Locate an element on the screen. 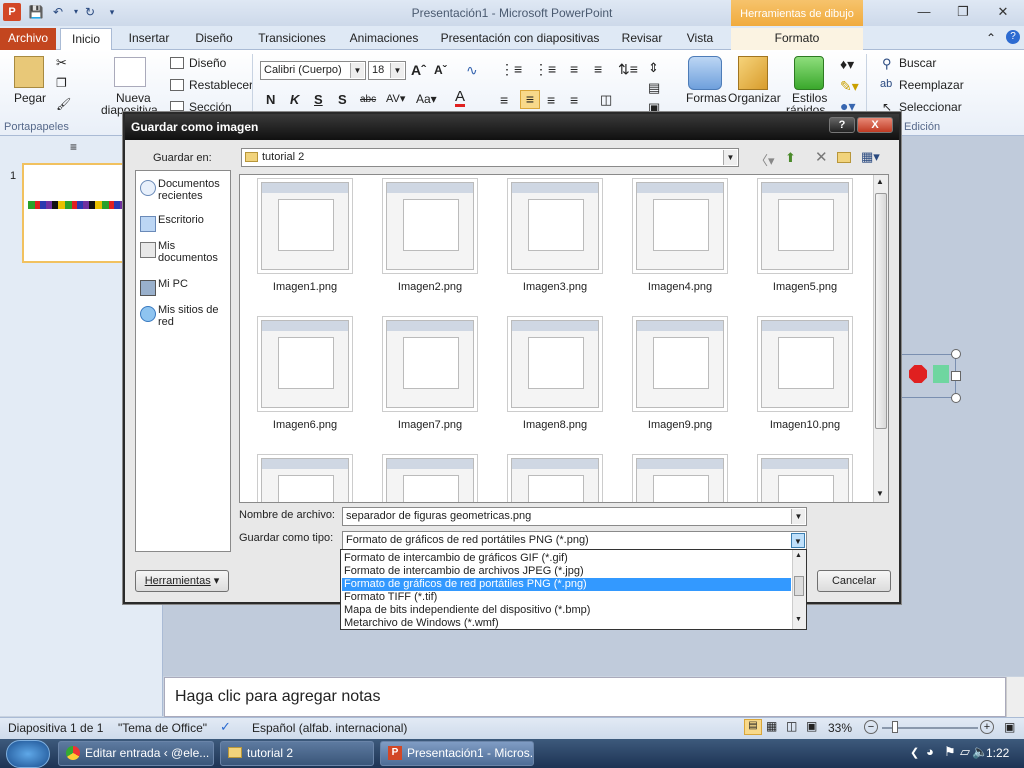 This screenshot has width=1024, height=768. tab-animations: Animaciones is located at coordinates (384, 39).